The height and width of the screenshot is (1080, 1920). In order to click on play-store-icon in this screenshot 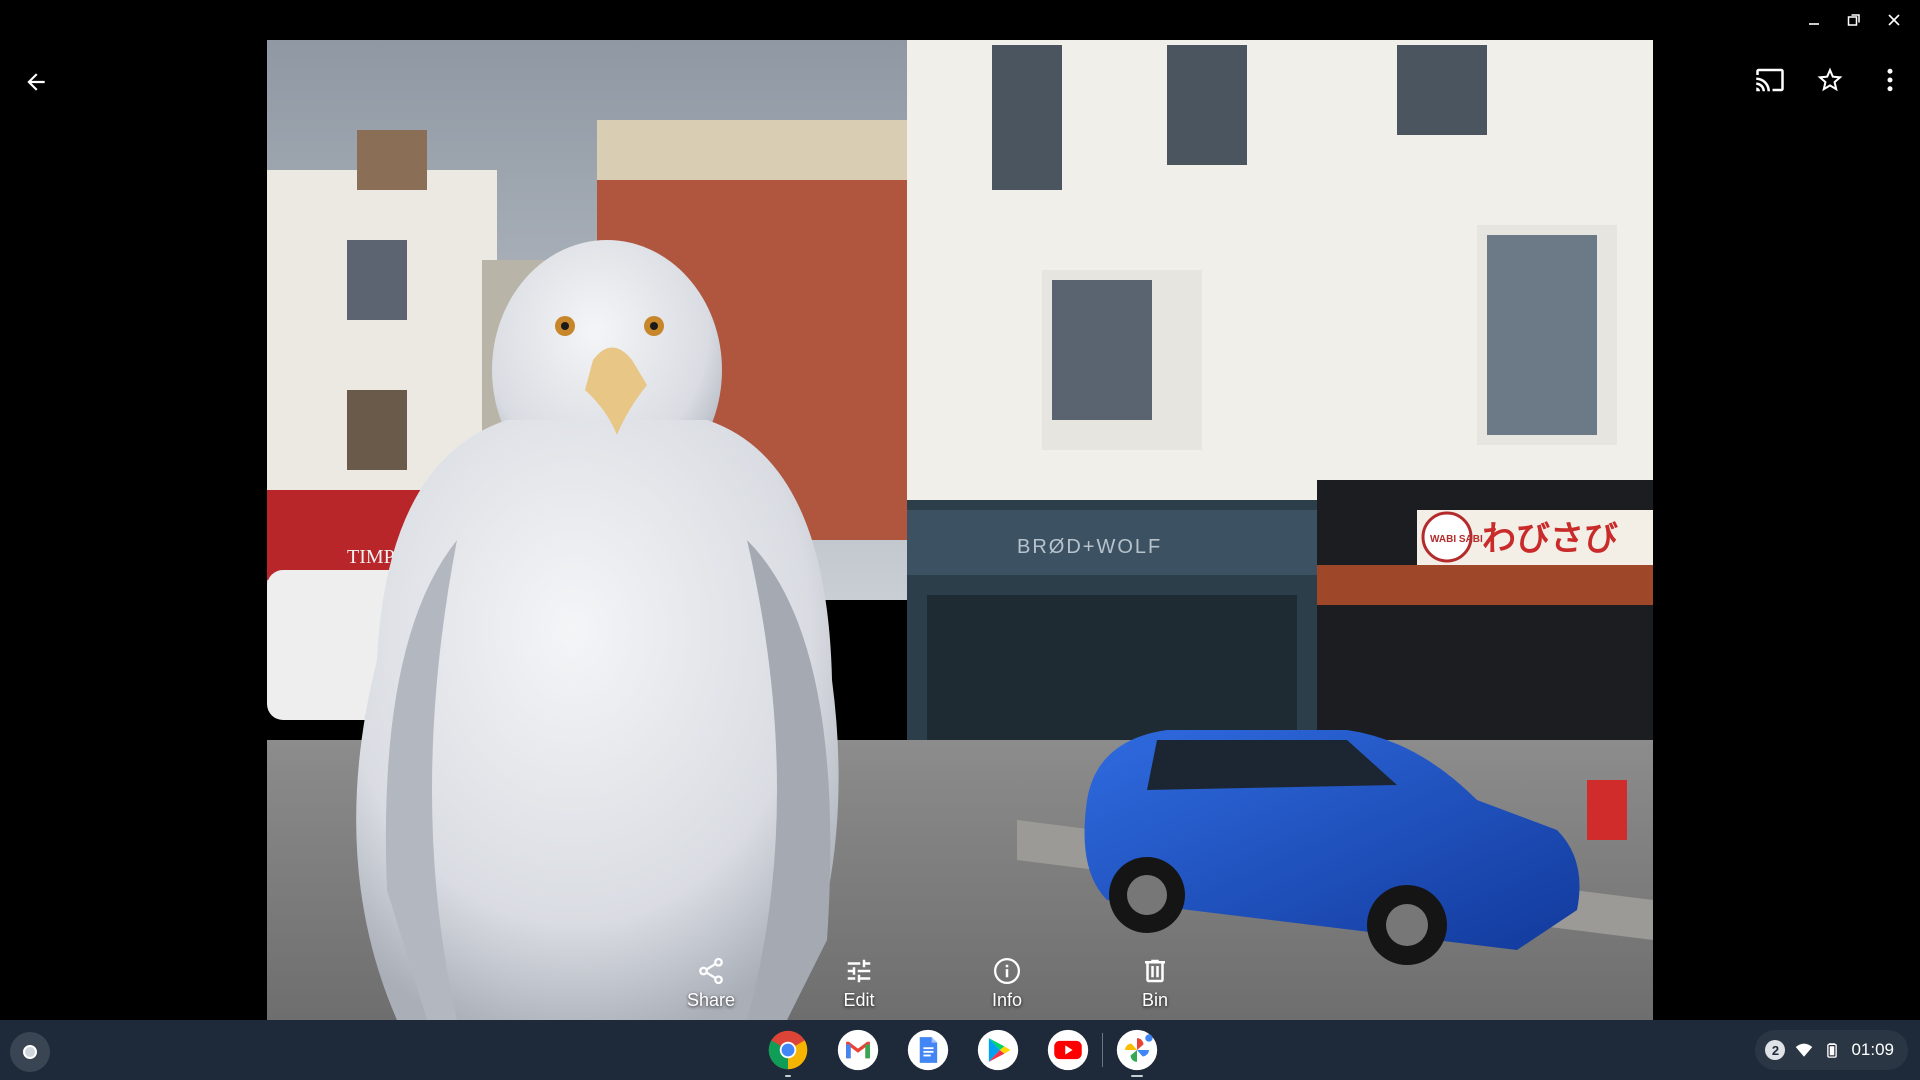, I will do `click(998, 1050)`.